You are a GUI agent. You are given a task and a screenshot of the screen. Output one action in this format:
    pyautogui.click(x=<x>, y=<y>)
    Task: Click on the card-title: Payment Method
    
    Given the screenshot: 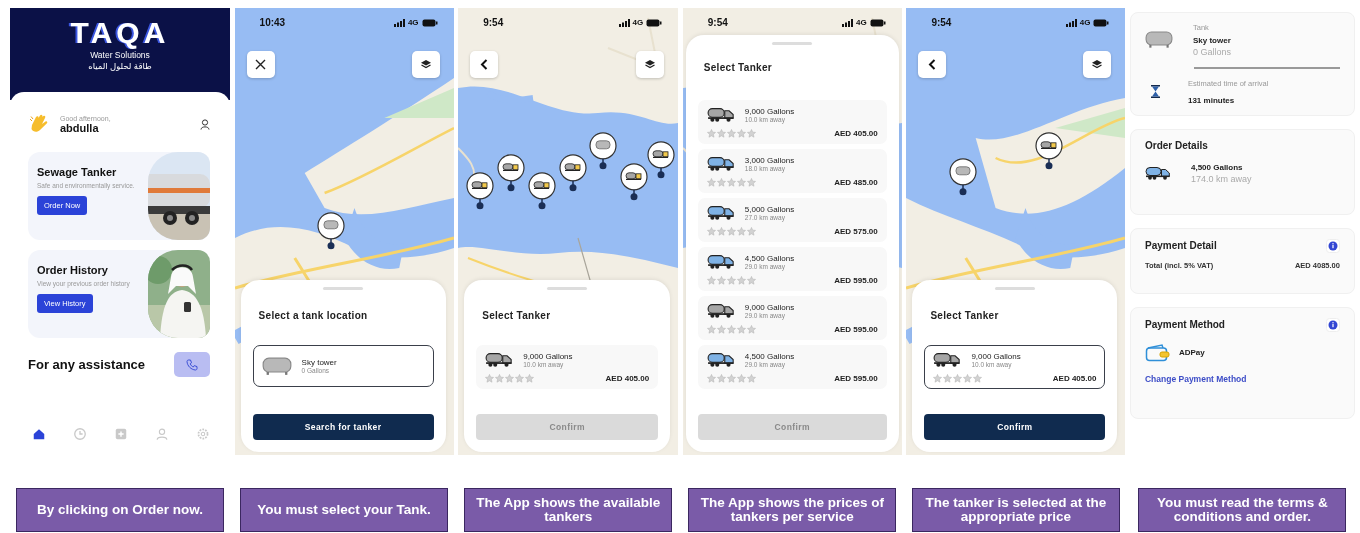 What is the action you would take?
    pyautogui.click(x=1184, y=324)
    